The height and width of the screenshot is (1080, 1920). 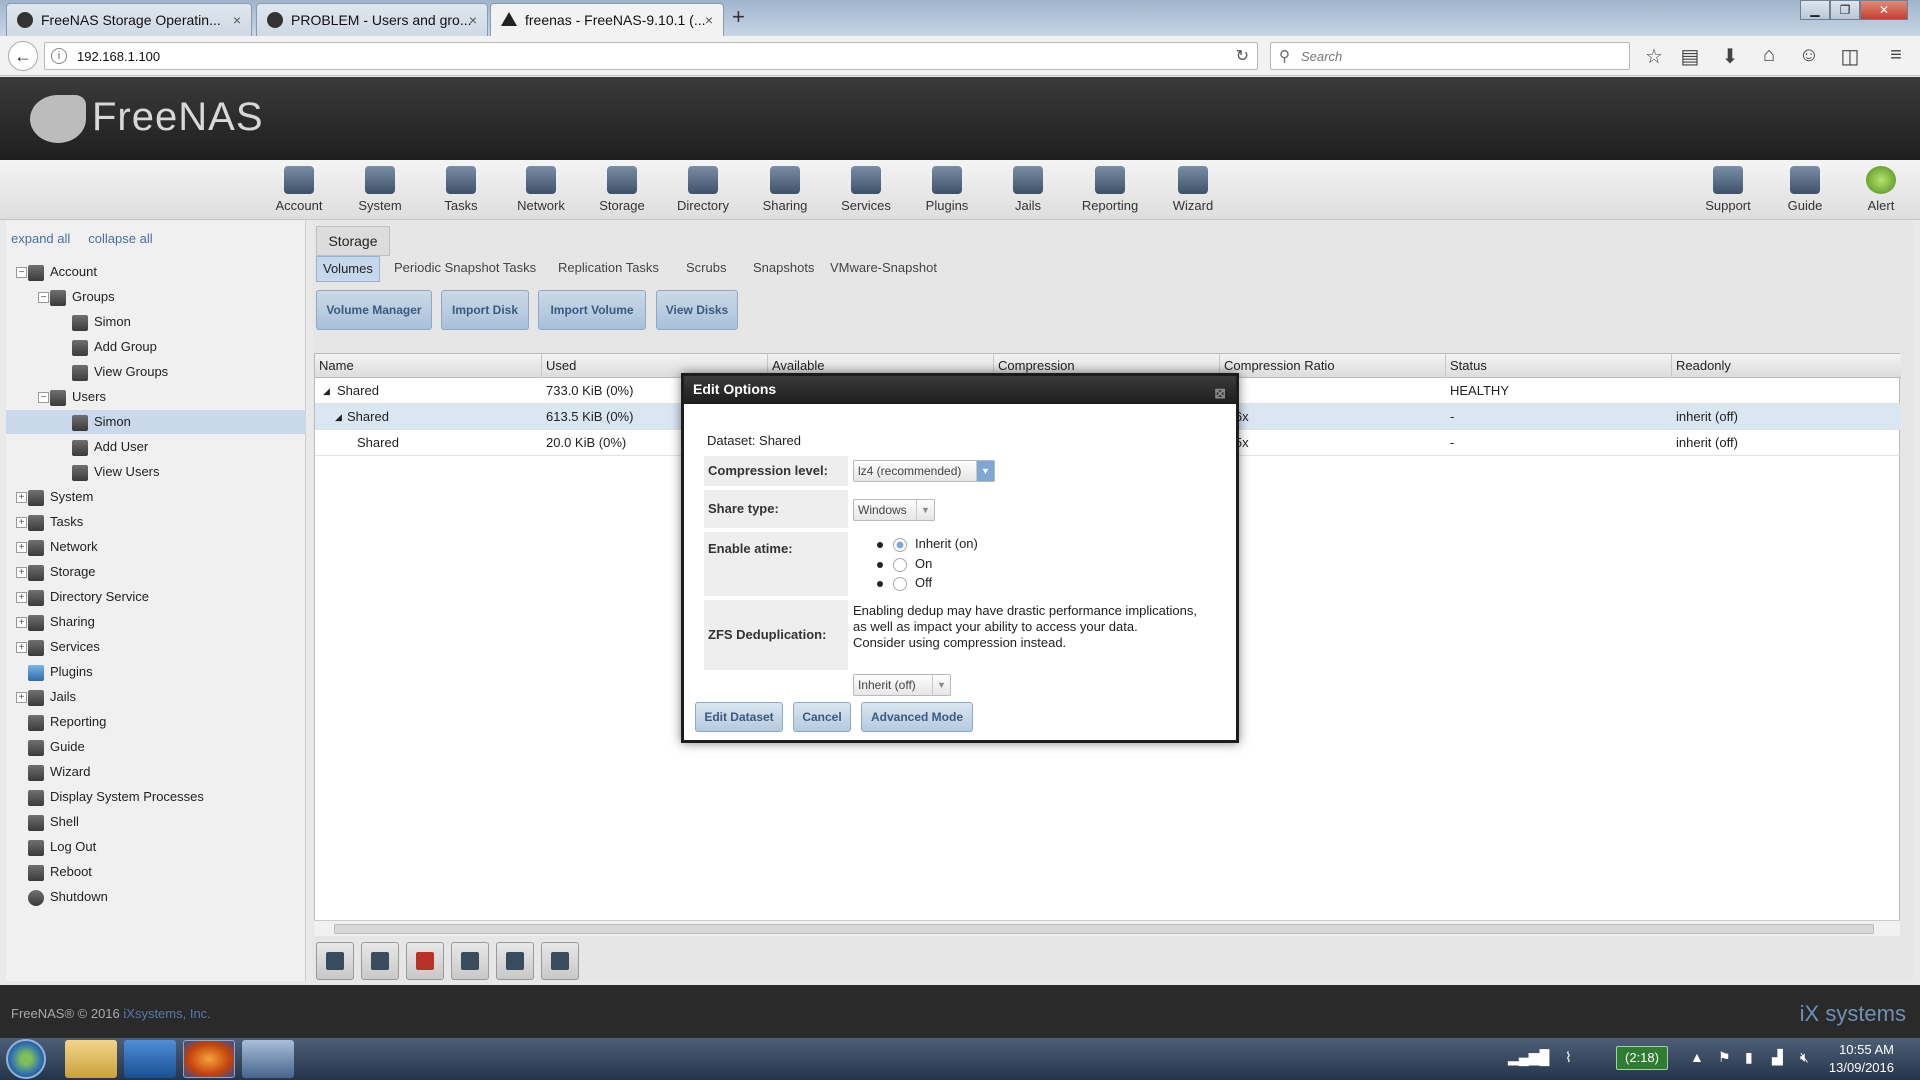 What do you see at coordinates (428, 366) in the screenshot?
I see `col-name: Name` at bounding box center [428, 366].